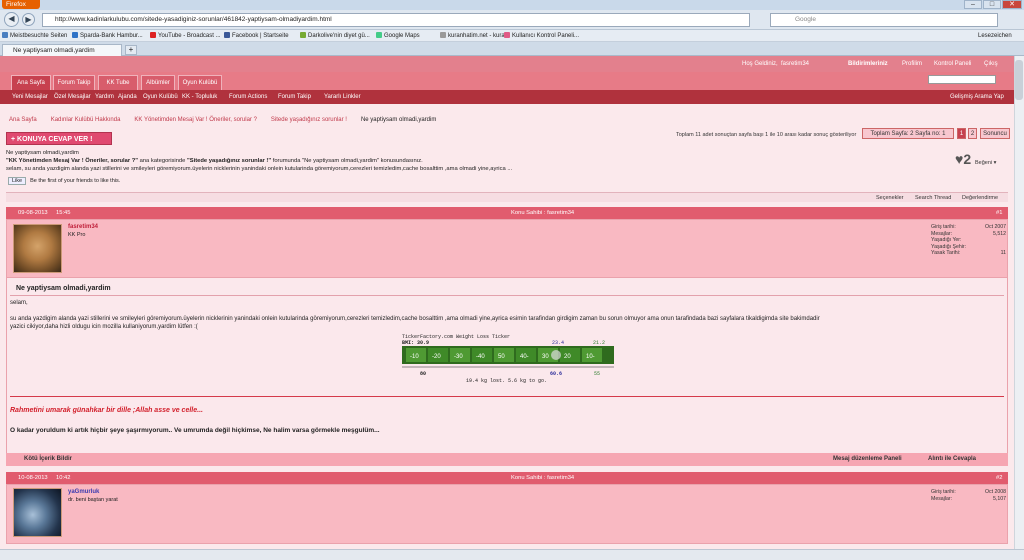  What do you see at coordinates (11, 19) in the screenshot?
I see `back-icon: ◀` at bounding box center [11, 19].